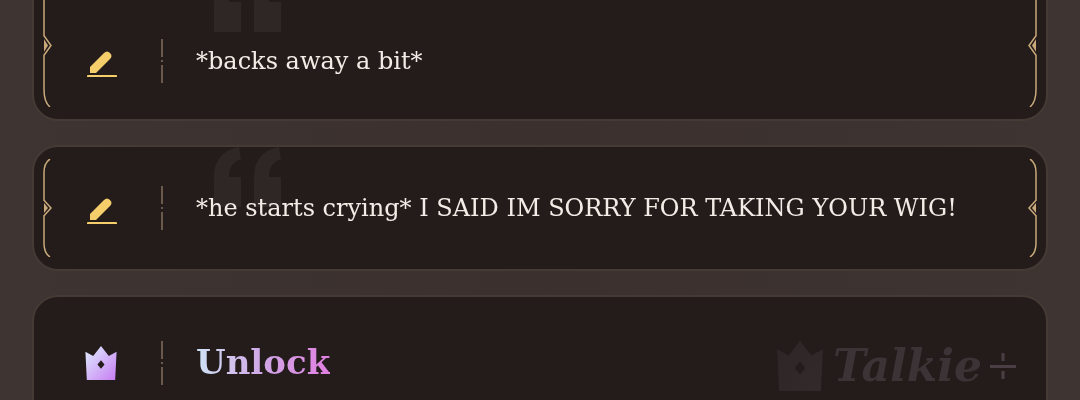 Image resolution: width=1080 pixels, height=400 pixels. I want to click on message-text: *backs away a bit*, so click(309, 61).